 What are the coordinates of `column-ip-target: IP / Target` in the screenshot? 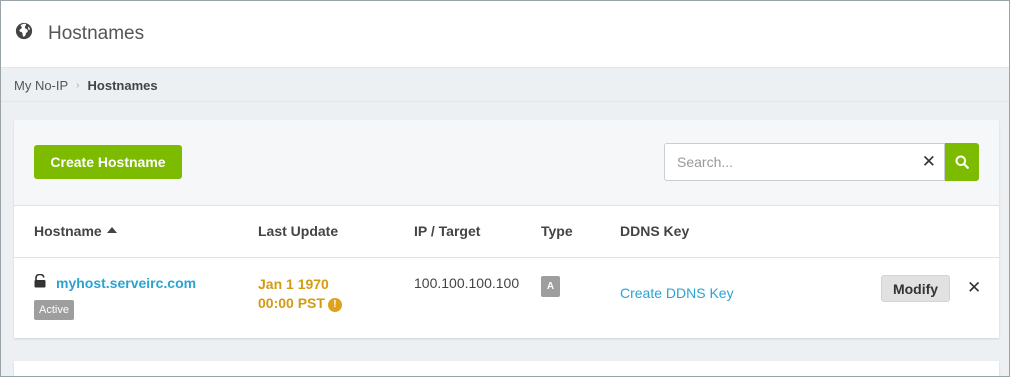 It's located at (447, 231).